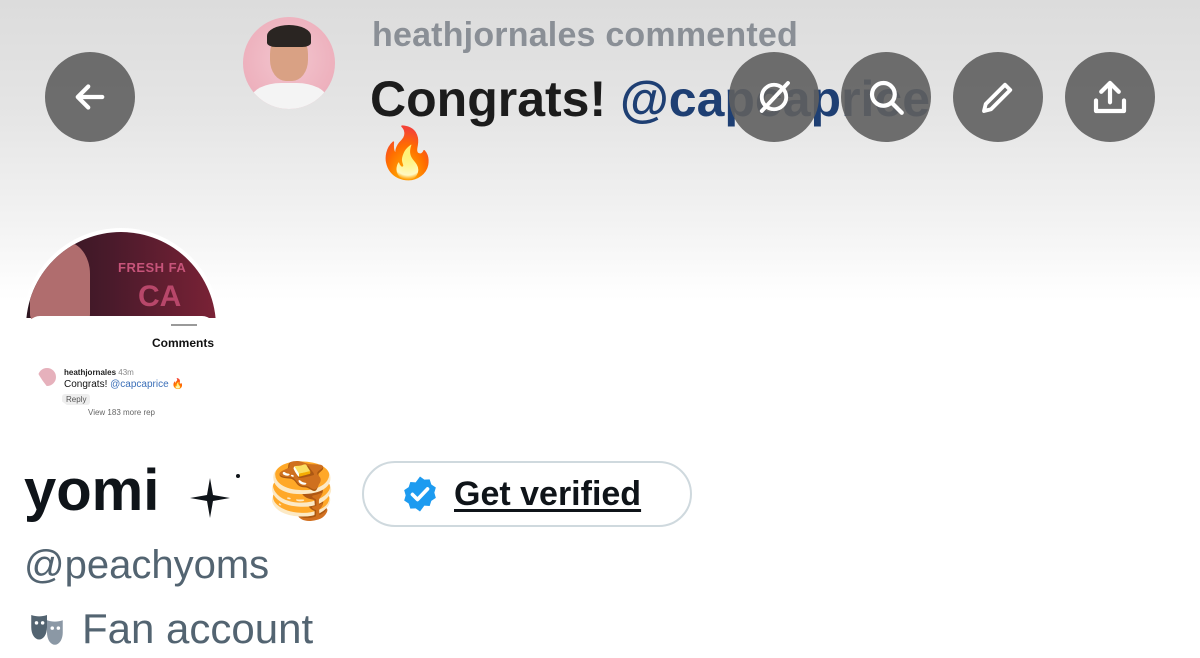 The height and width of the screenshot is (658, 1200). What do you see at coordinates (160, 296) in the screenshot?
I see `avatar-banner-title: CA` at bounding box center [160, 296].